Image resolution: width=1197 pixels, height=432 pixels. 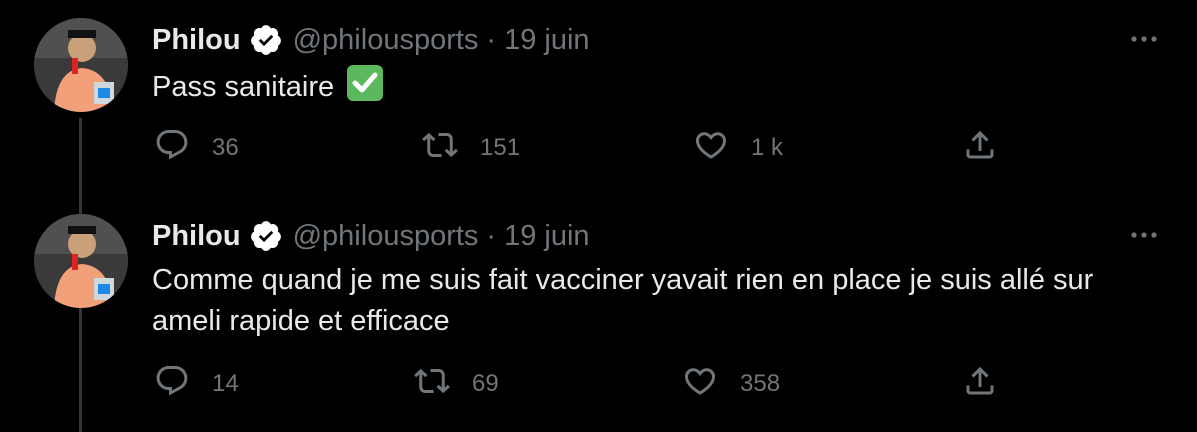 What do you see at coordinates (471, 148) in the screenshot?
I see `retweet-button: 151` at bounding box center [471, 148].